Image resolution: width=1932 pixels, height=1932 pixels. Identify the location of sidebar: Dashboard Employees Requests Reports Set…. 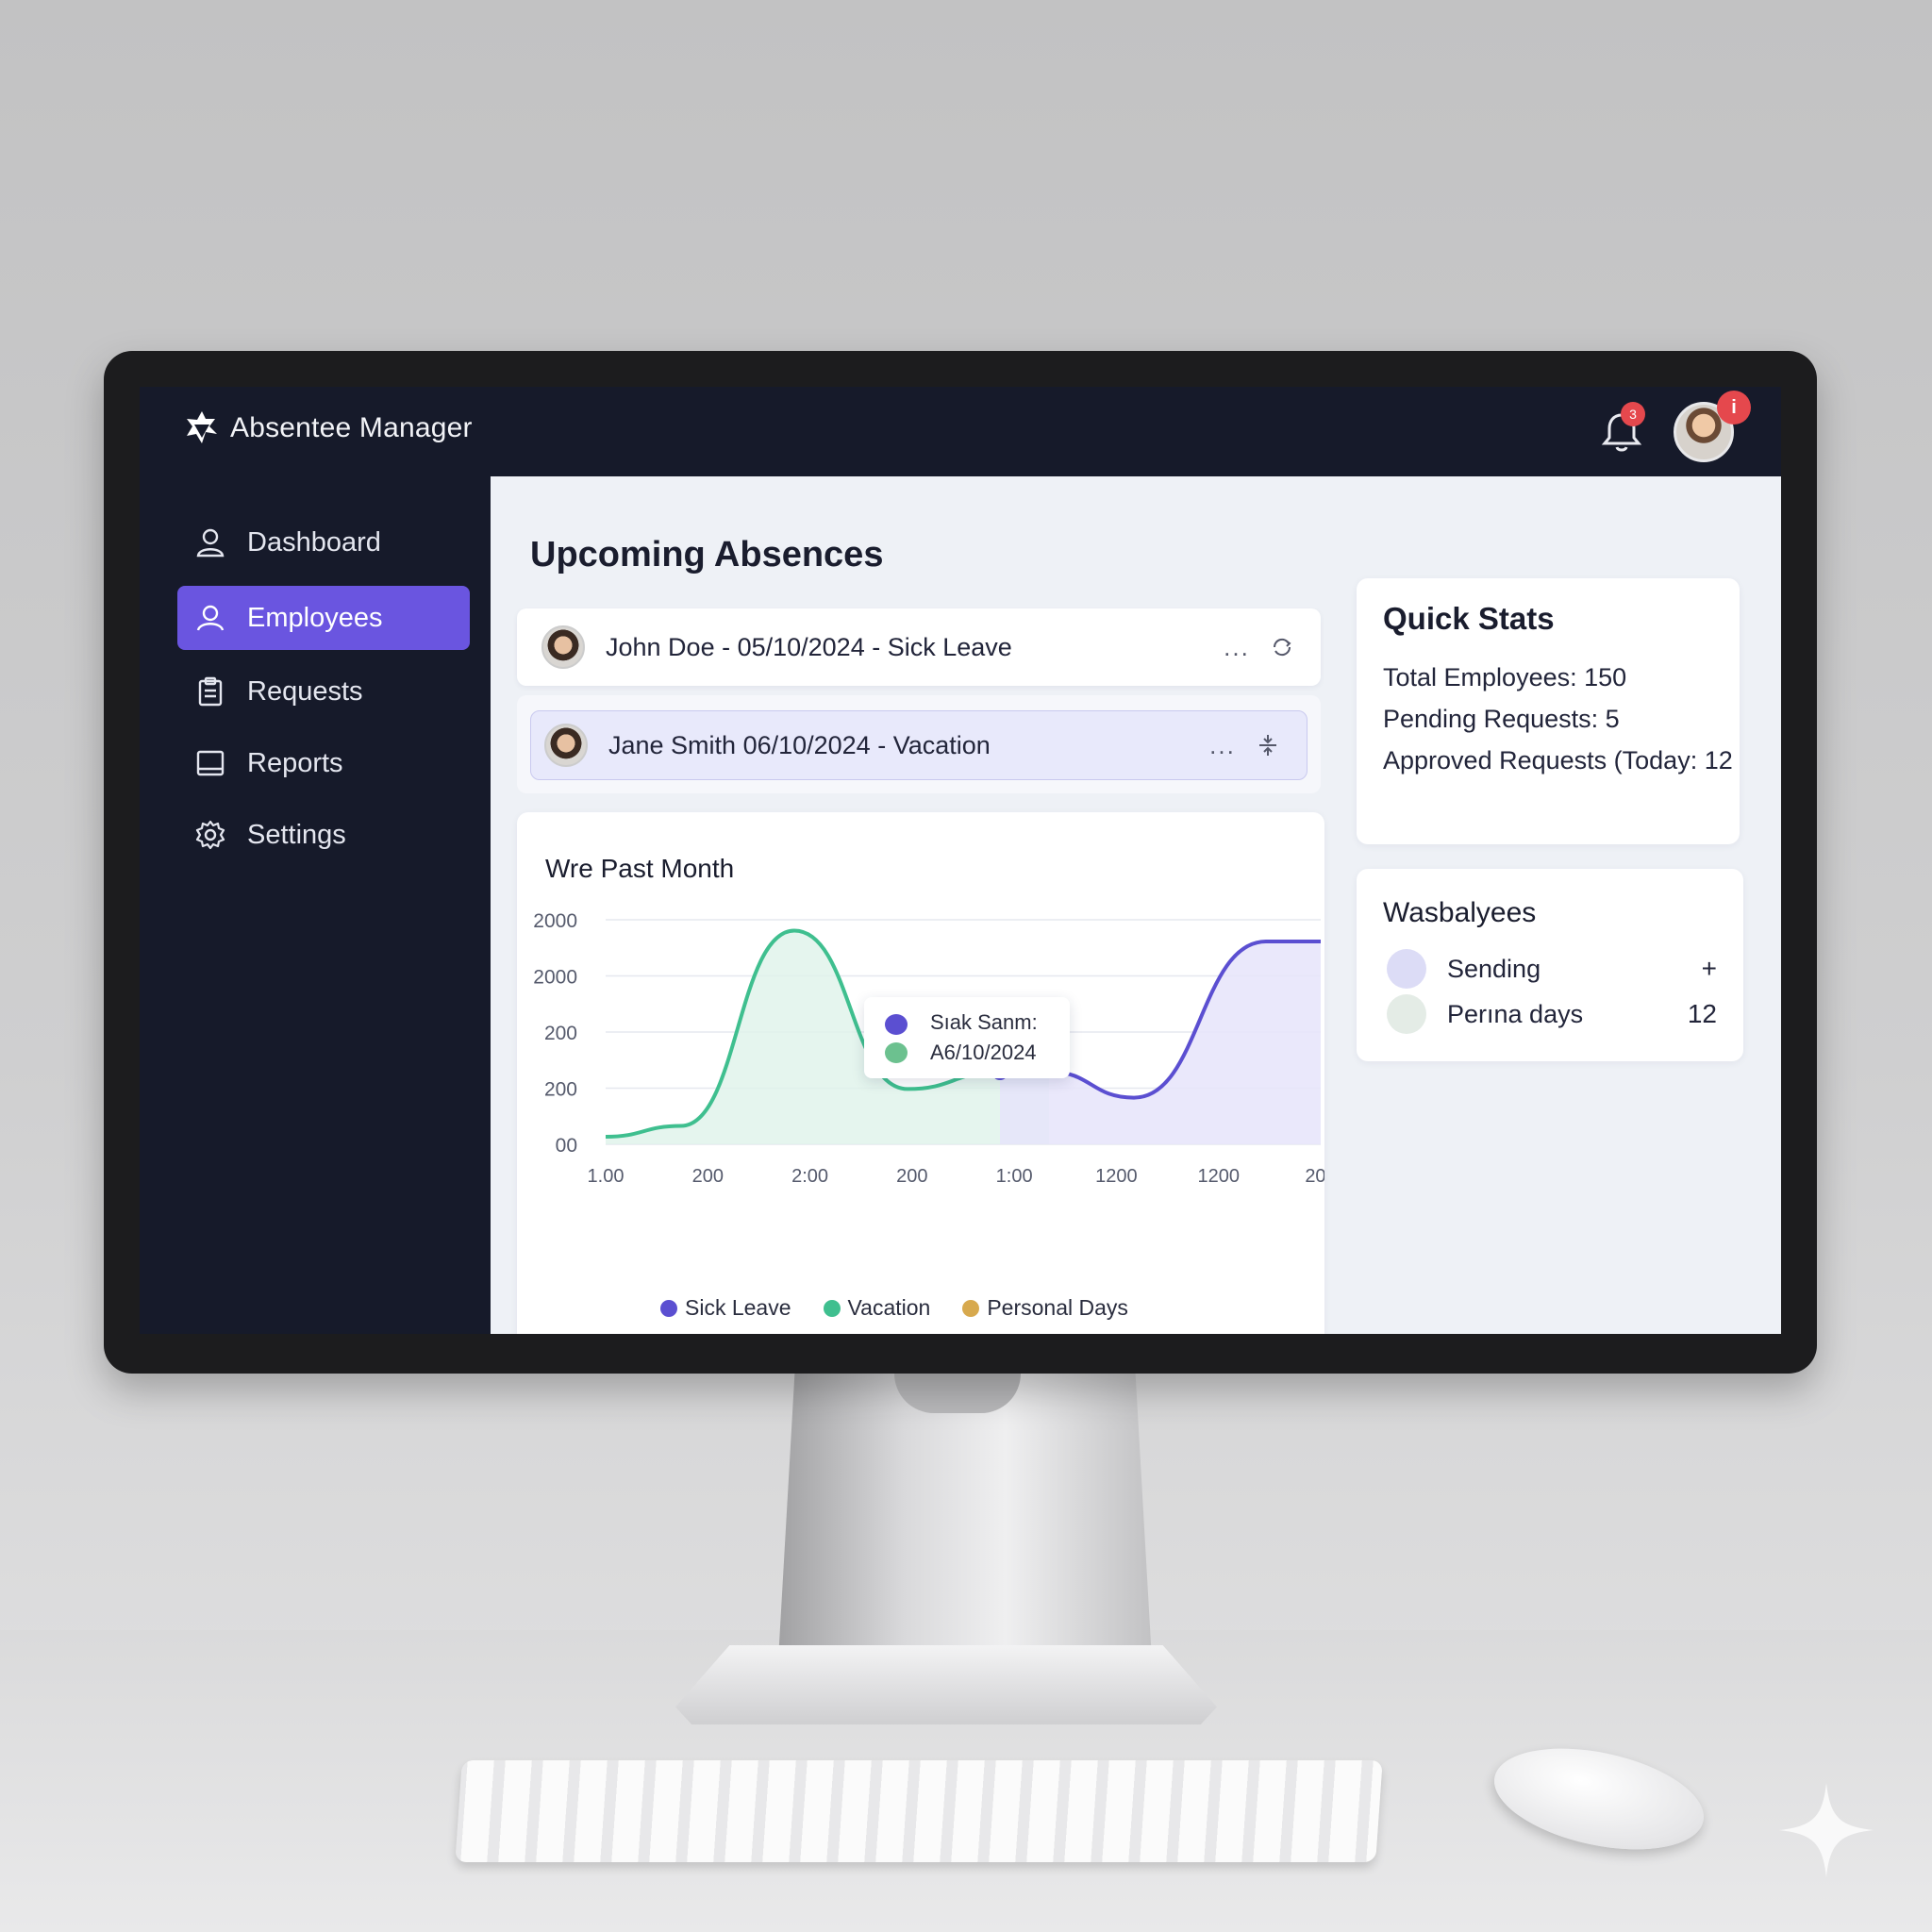
(312, 905).